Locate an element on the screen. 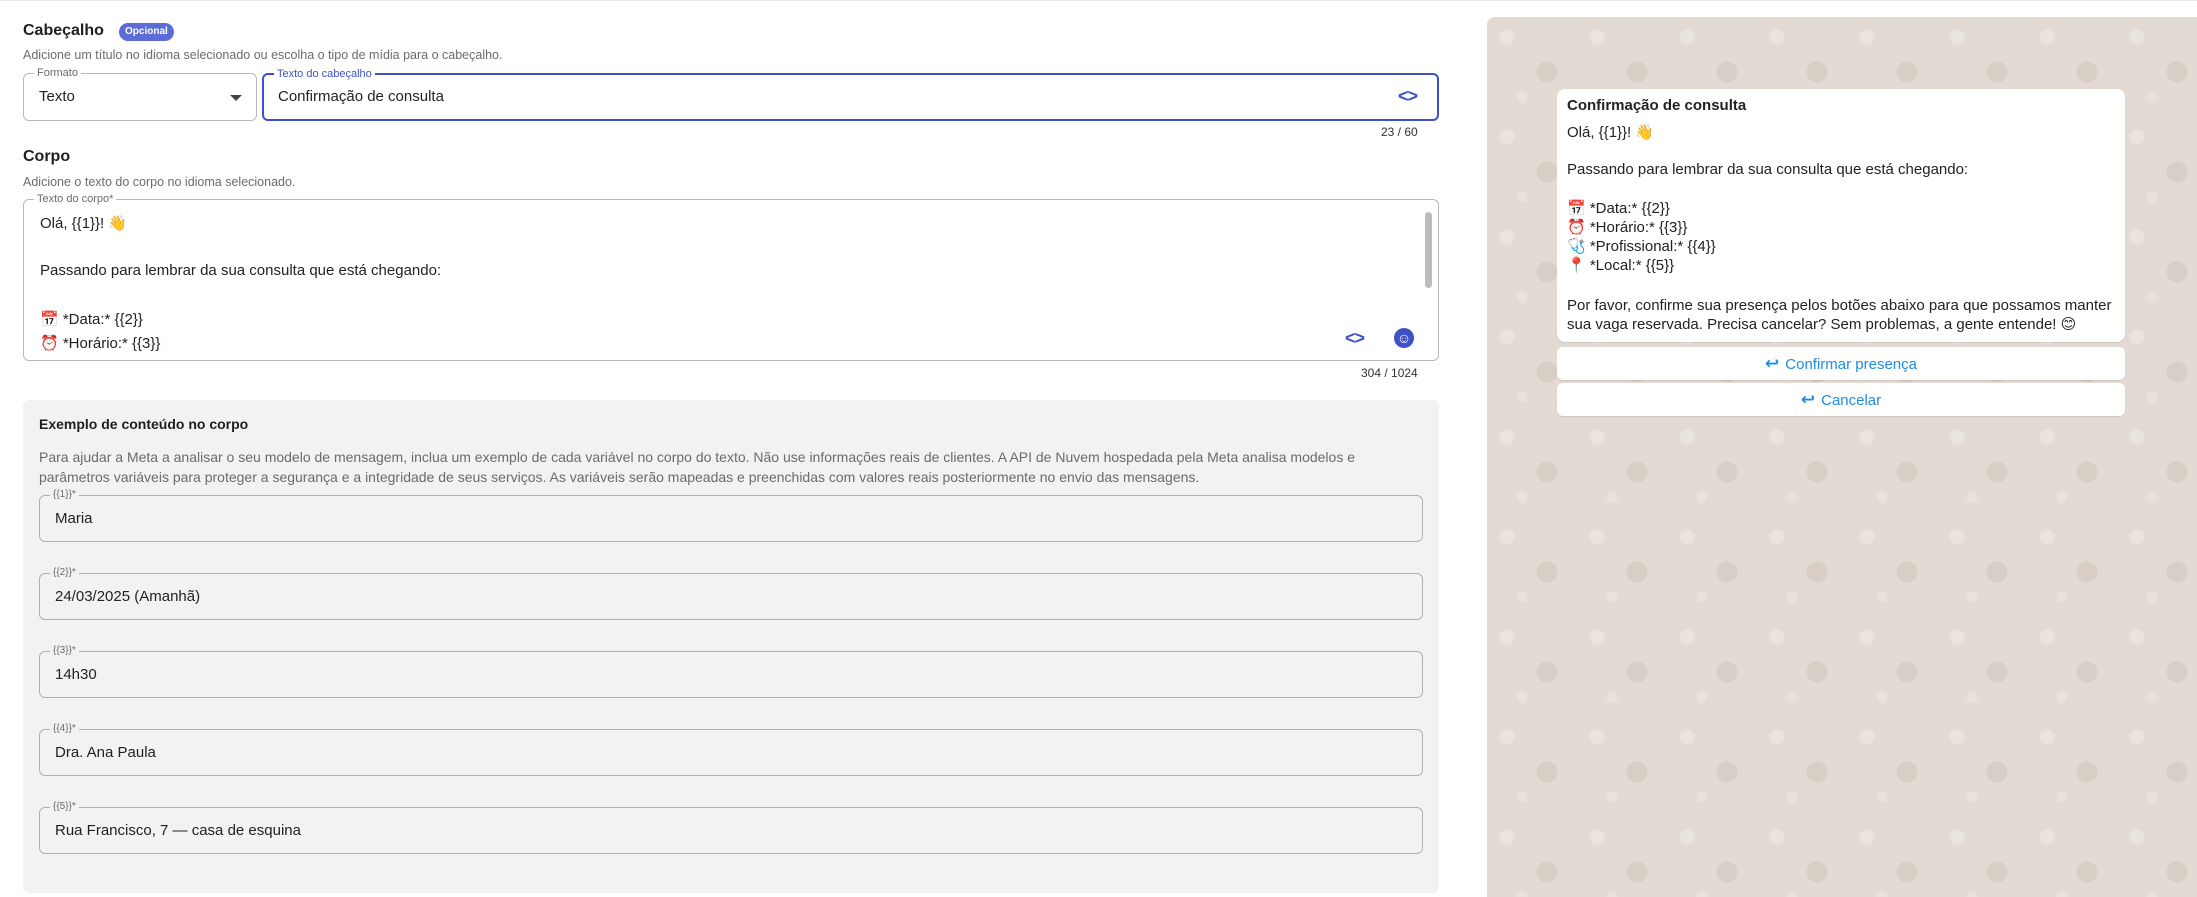 The image size is (2197, 897). cancel-label: Cancelar is located at coordinates (1851, 400).